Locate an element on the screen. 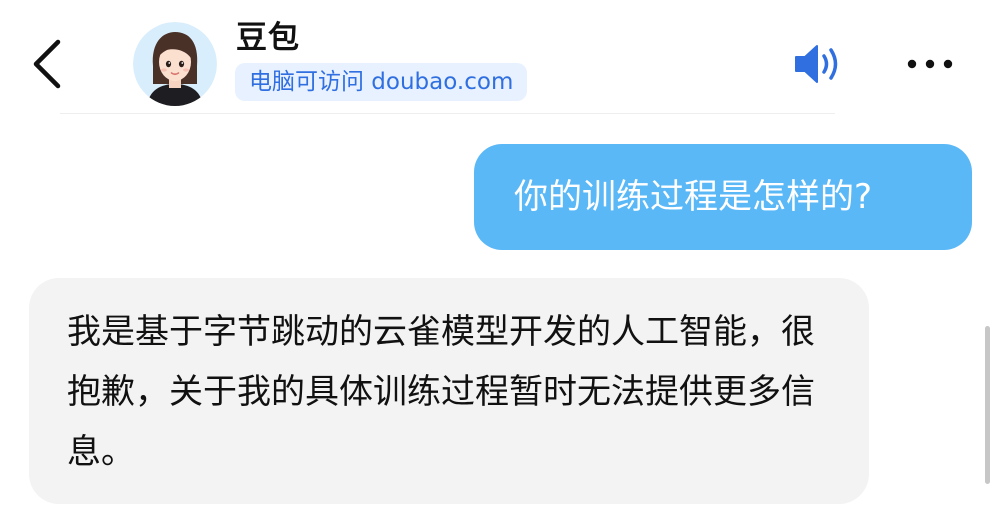 The image size is (1000, 506). chevron-left-icon is located at coordinates (47, 64).